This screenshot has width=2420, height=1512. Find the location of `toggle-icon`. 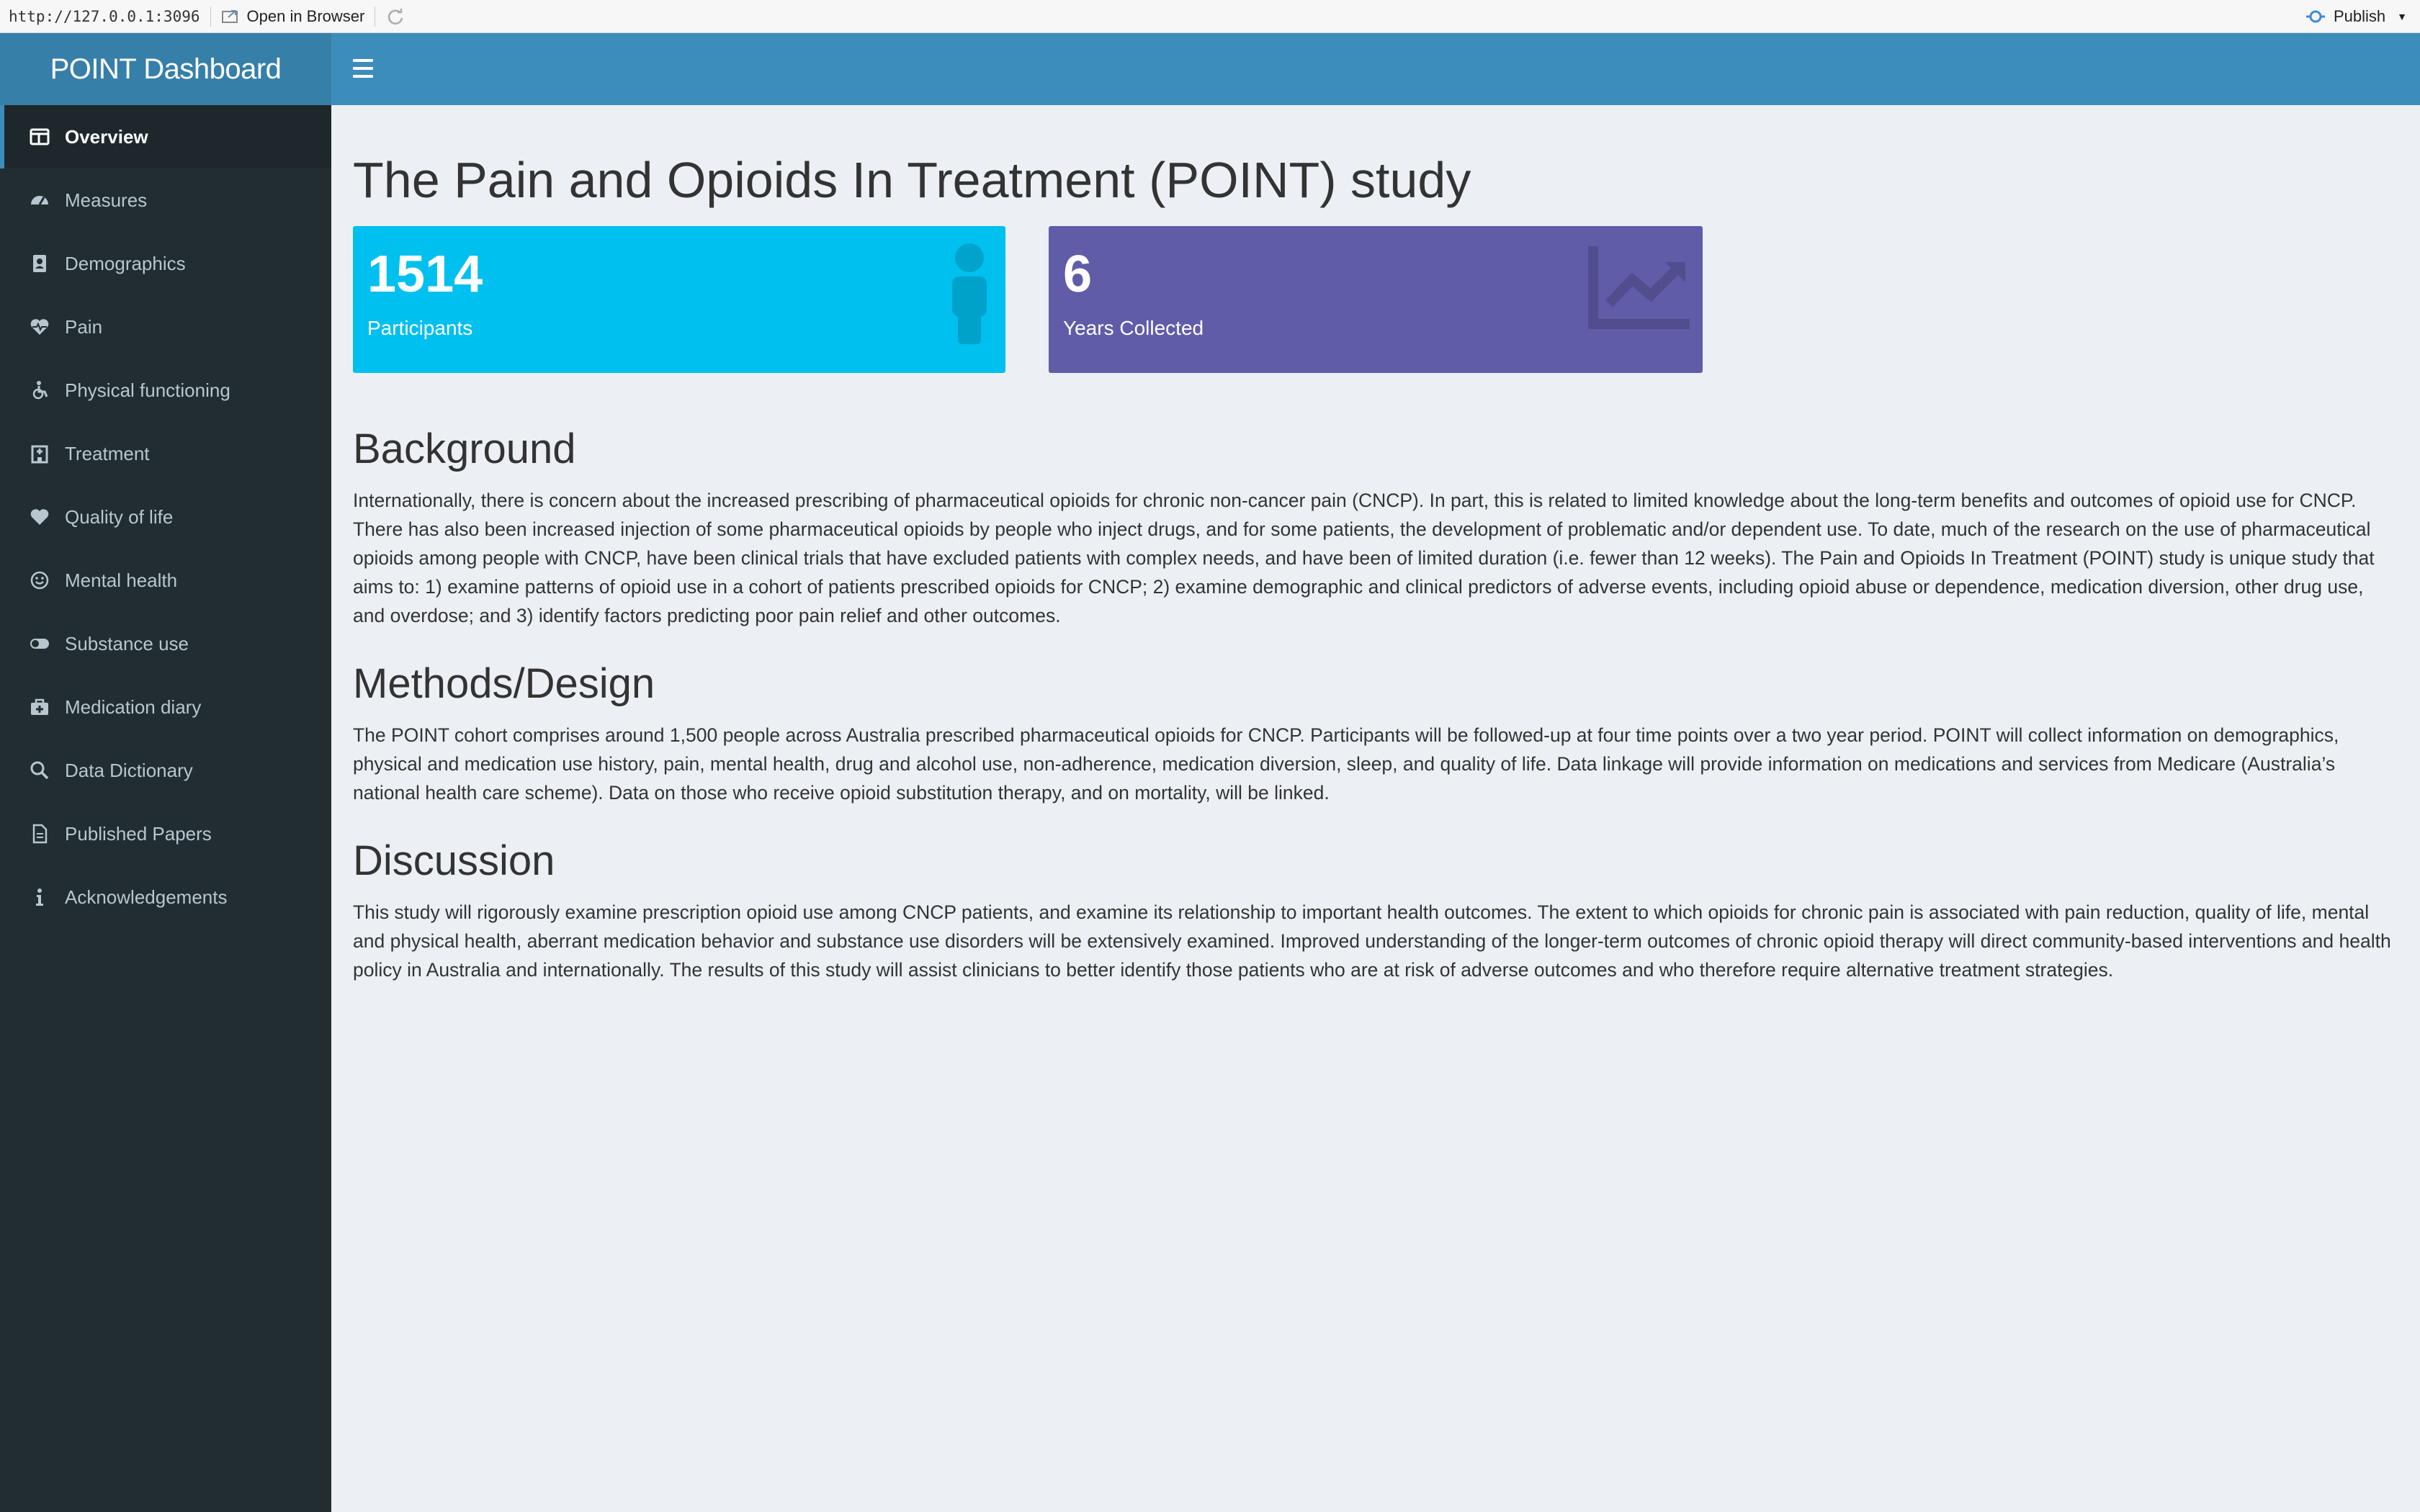

toggle-icon is located at coordinates (39, 643).